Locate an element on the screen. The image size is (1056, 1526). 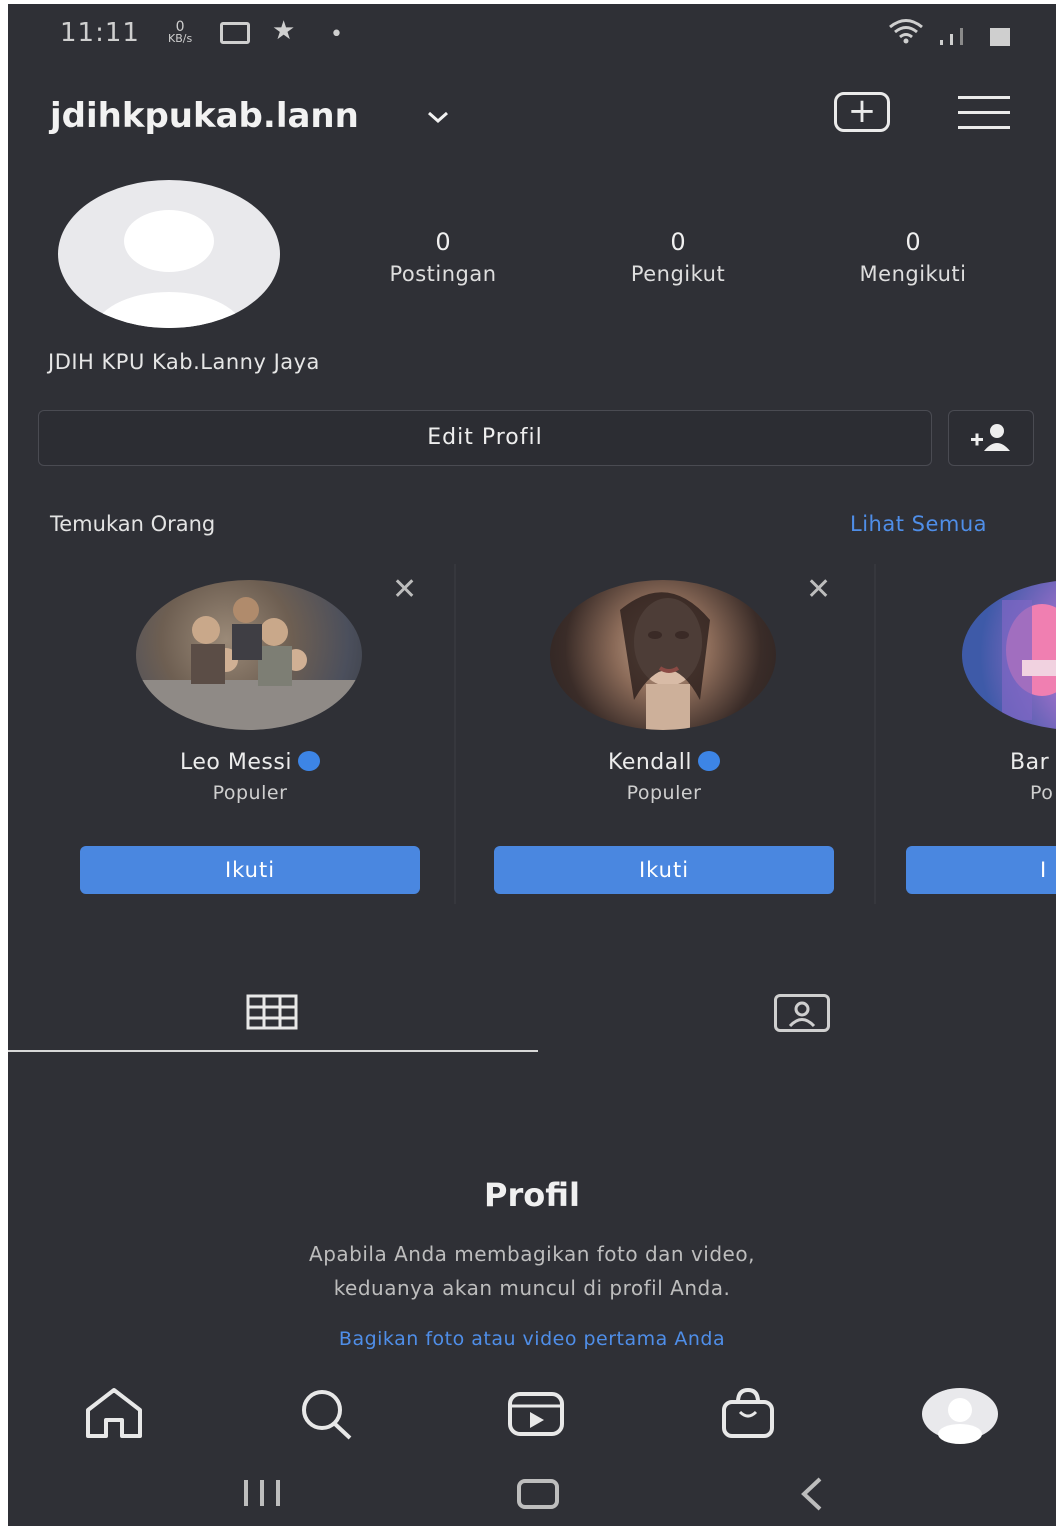
status-bar: 11:11 0 KB/s ★ • is located at coordinates (532, 33).